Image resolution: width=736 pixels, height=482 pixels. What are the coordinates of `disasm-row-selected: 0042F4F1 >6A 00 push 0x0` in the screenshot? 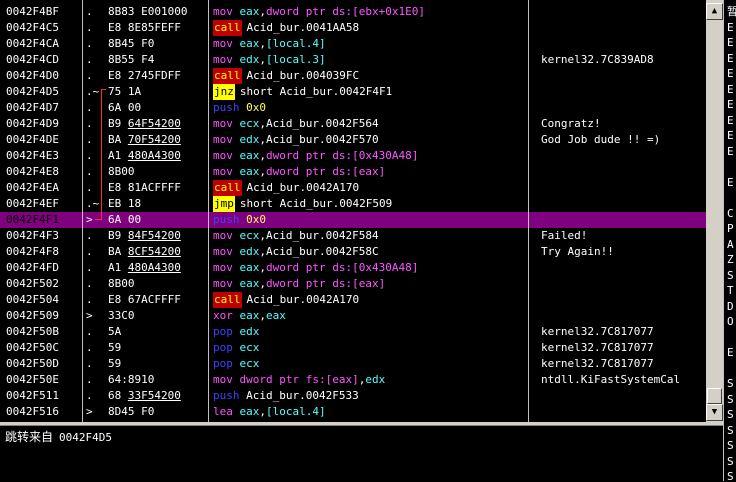 It's located at (353, 220).